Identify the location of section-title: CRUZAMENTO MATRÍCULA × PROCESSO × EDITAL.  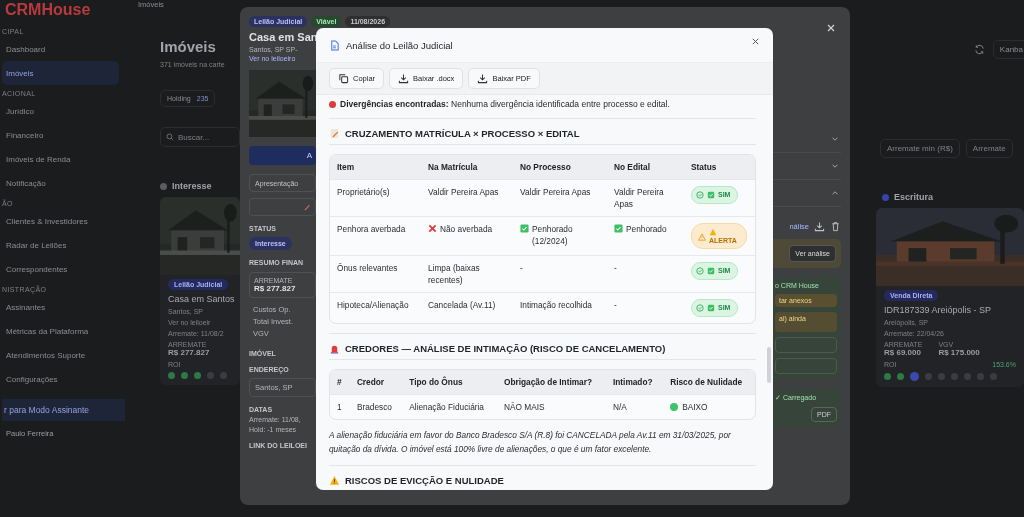
(462, 133).